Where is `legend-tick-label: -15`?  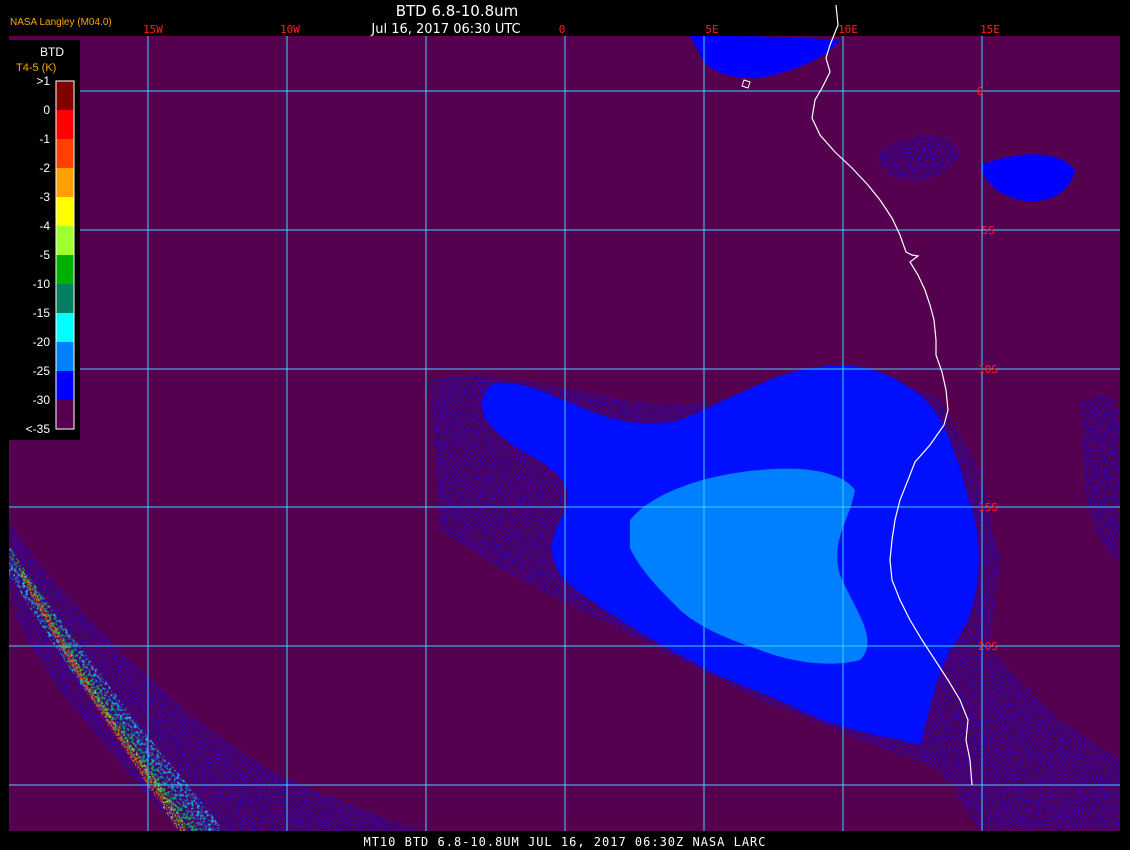
legend-tick-label: -15 is located at coordinates (42, 313).